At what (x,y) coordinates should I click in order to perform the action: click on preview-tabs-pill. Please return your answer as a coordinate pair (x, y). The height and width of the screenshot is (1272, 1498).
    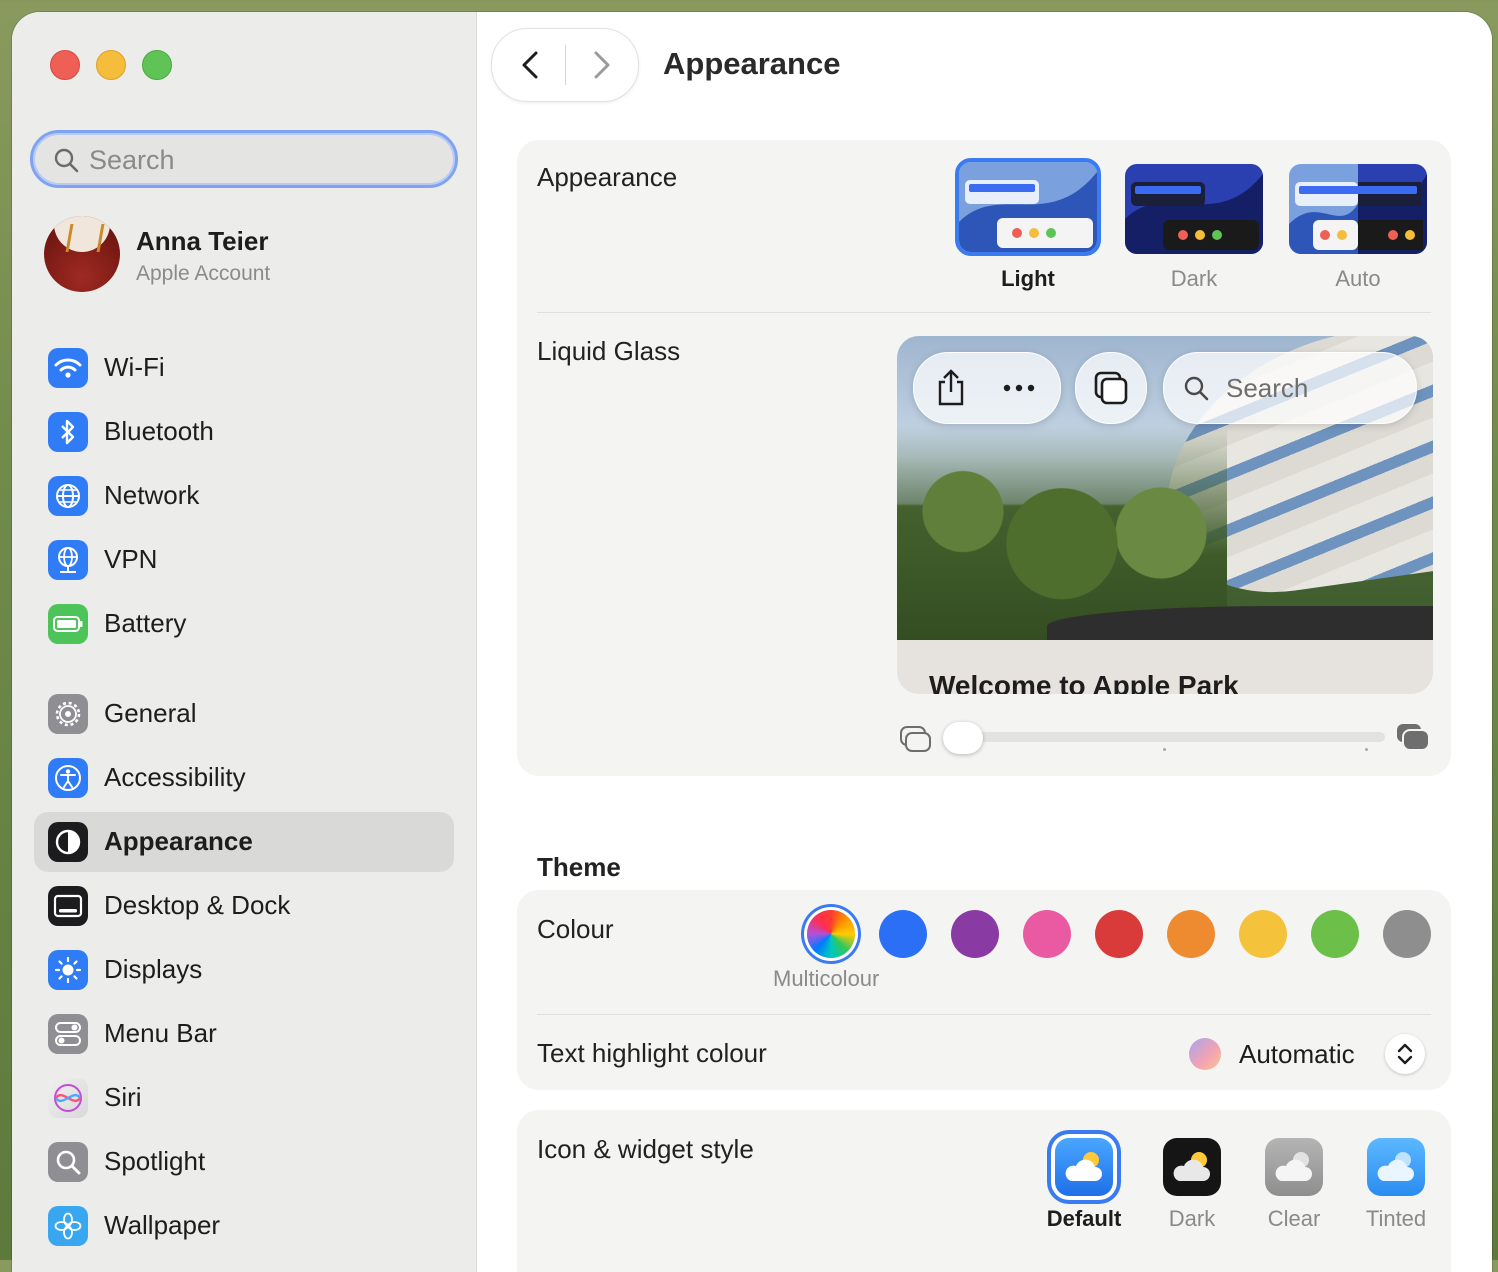
    Looking at the image, I should click on (1111, 388).